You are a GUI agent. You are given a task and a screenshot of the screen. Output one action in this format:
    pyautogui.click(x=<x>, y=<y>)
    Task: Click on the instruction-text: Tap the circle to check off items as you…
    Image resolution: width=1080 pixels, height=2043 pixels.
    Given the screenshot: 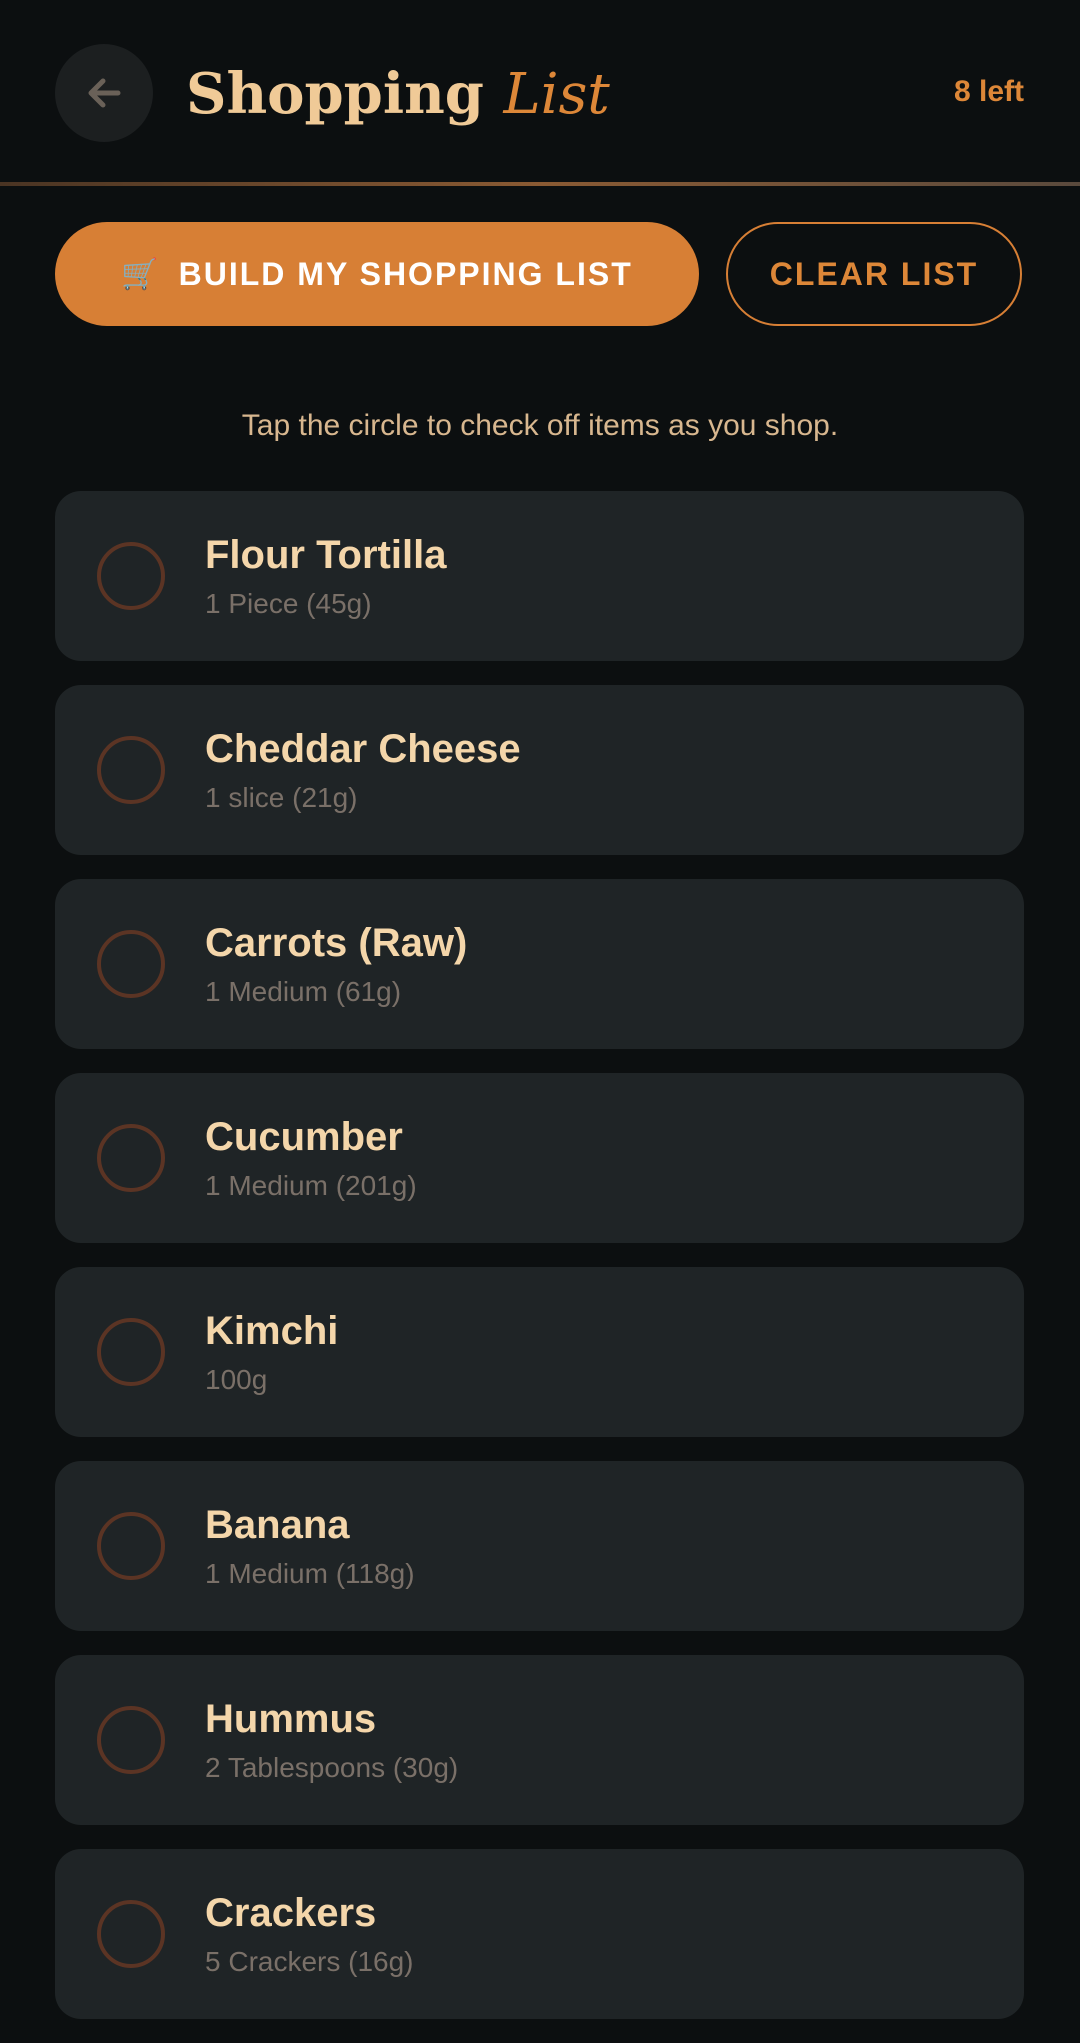 What is the action you would take?
    pyautogui.click(x=540, y=425)
    